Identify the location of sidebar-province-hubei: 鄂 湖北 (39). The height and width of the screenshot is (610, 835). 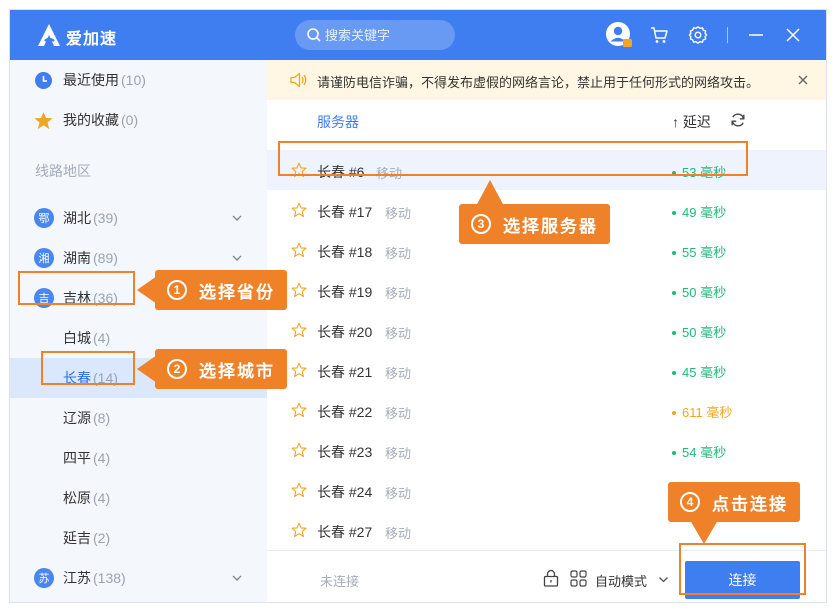
(138, 218).